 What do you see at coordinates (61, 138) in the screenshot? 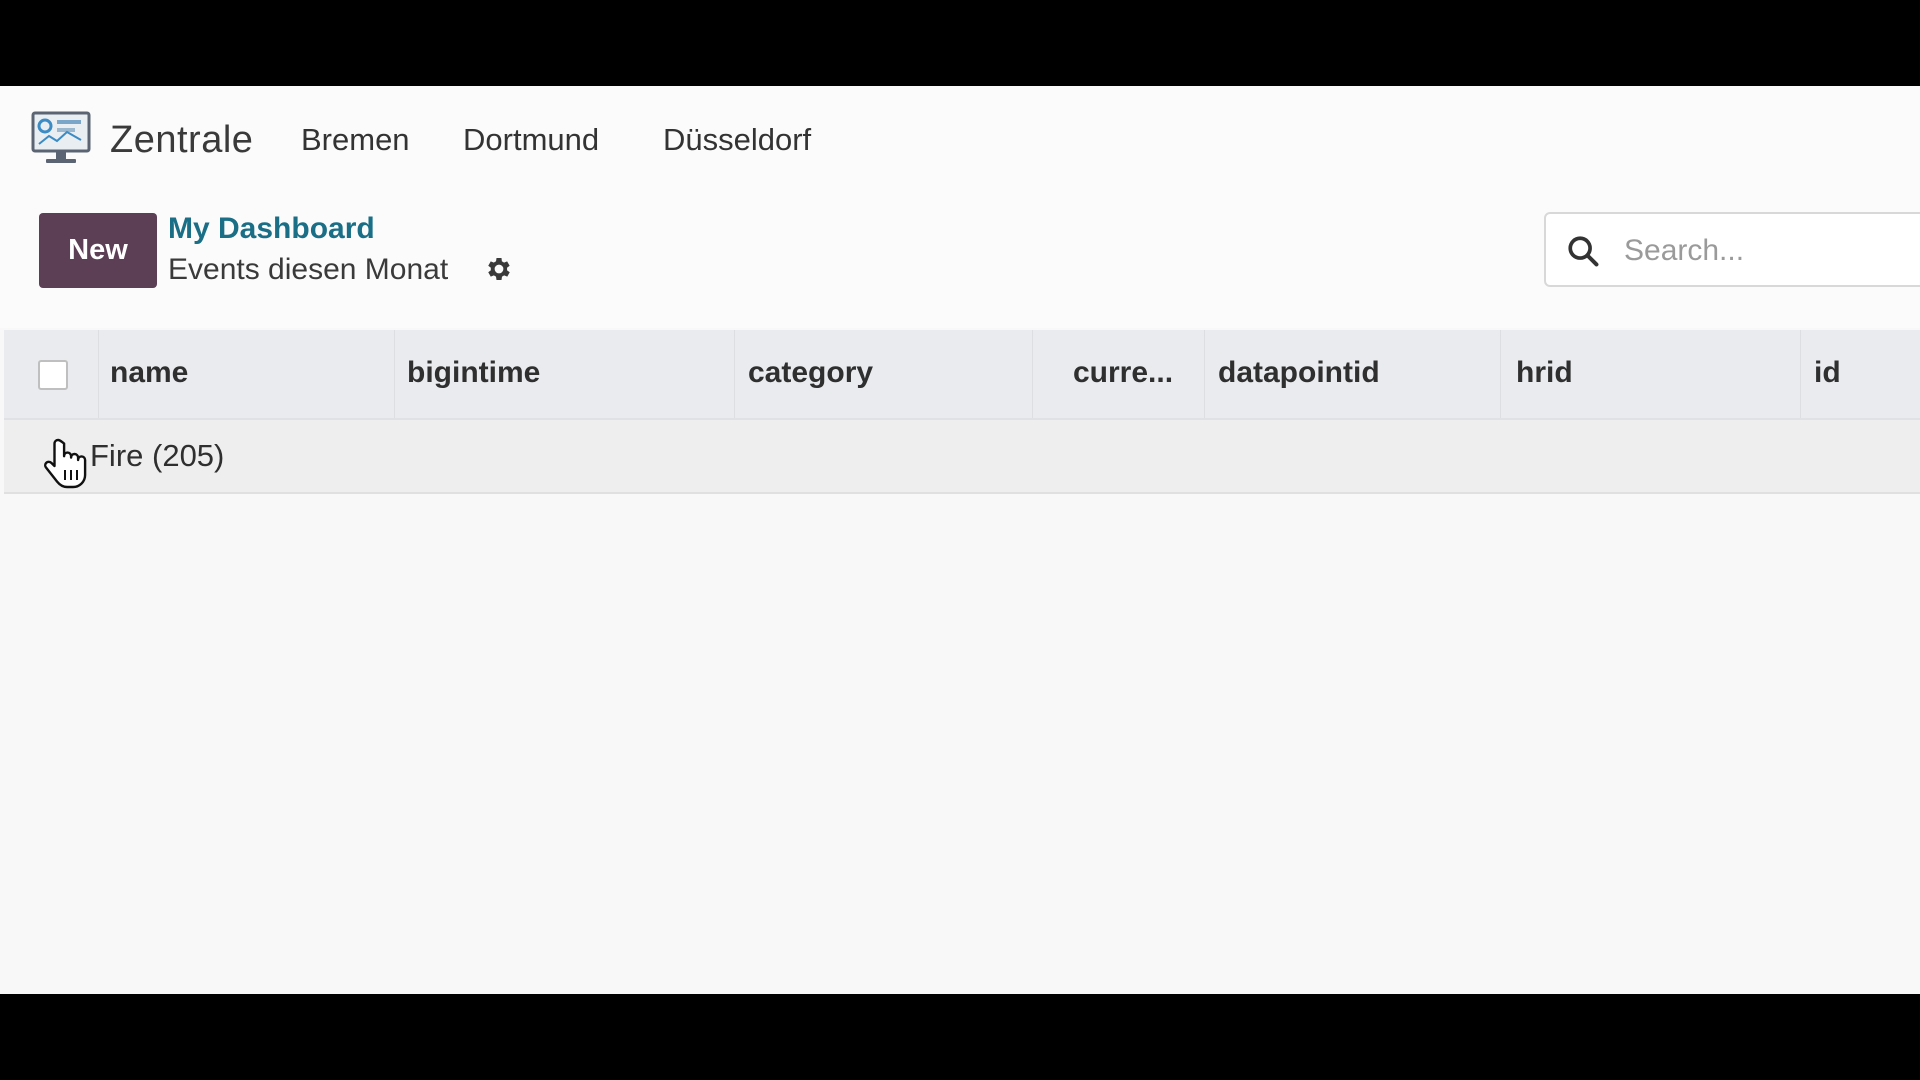
I see `dashboard-monitor-icon` at bounding box center [61, 138].